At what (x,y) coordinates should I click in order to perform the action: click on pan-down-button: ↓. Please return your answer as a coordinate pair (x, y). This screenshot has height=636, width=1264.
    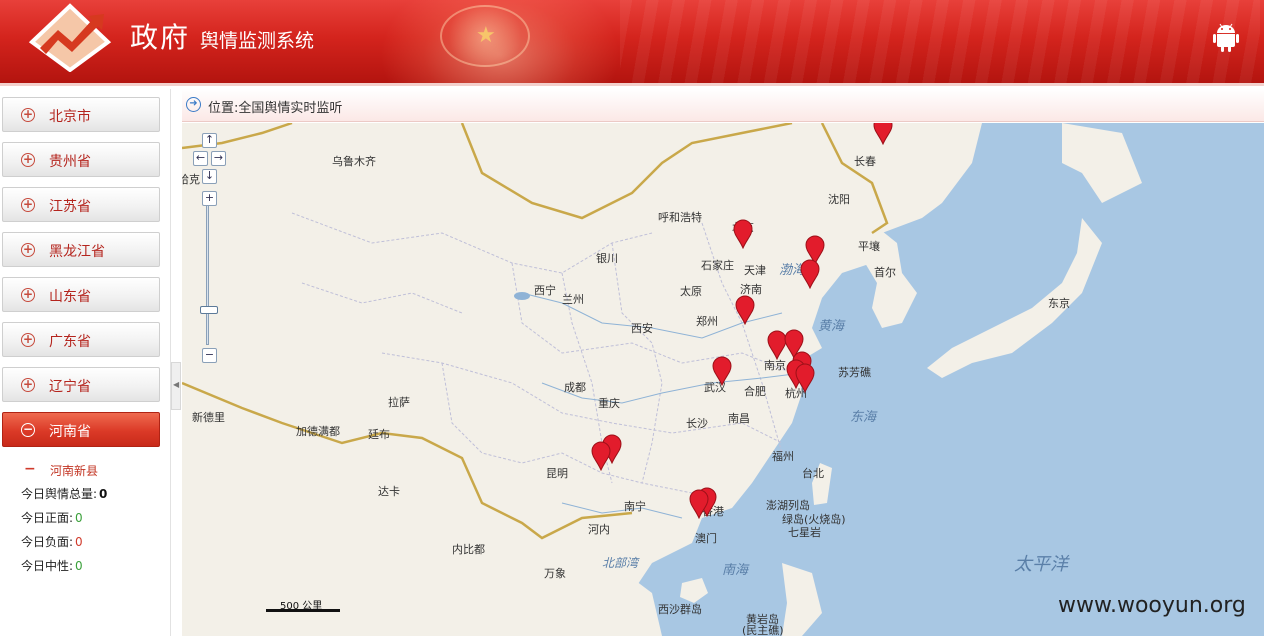
    Looking at the image, I should click on (209, 176).